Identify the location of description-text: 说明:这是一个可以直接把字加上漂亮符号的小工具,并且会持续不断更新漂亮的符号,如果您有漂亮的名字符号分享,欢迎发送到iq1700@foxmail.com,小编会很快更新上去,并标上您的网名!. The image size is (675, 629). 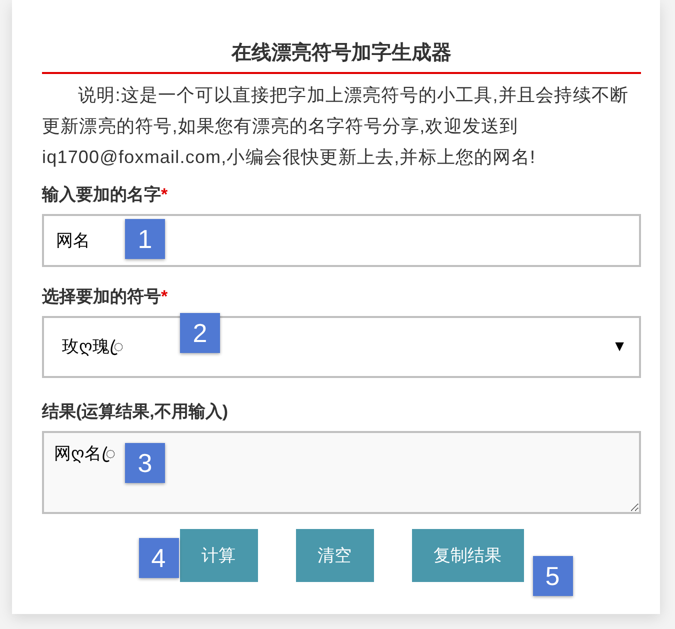
(336, 126).